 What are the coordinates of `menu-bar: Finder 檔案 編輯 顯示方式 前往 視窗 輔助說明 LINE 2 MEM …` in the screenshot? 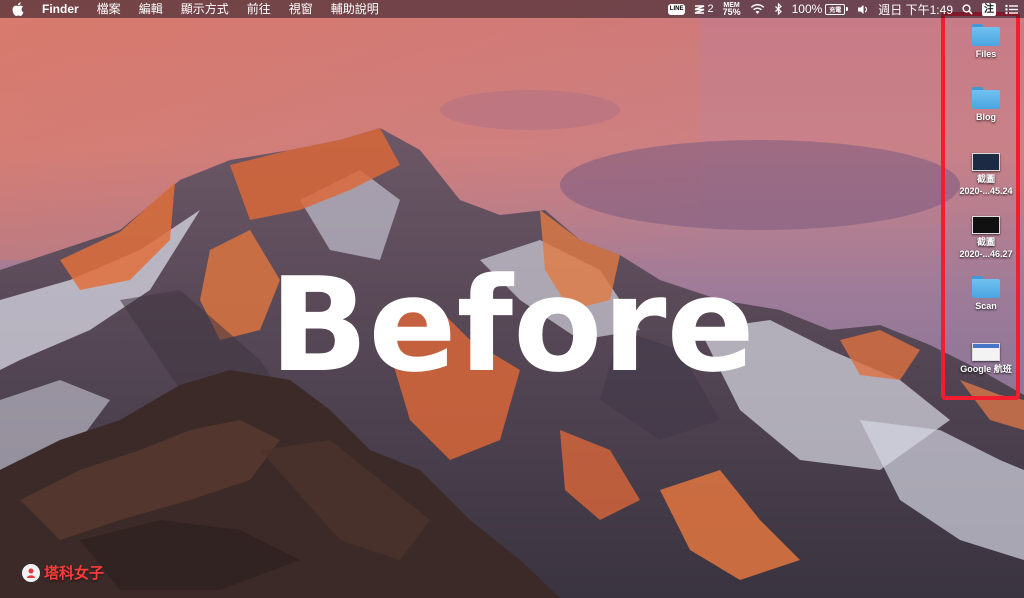 It's located at (512, 9).